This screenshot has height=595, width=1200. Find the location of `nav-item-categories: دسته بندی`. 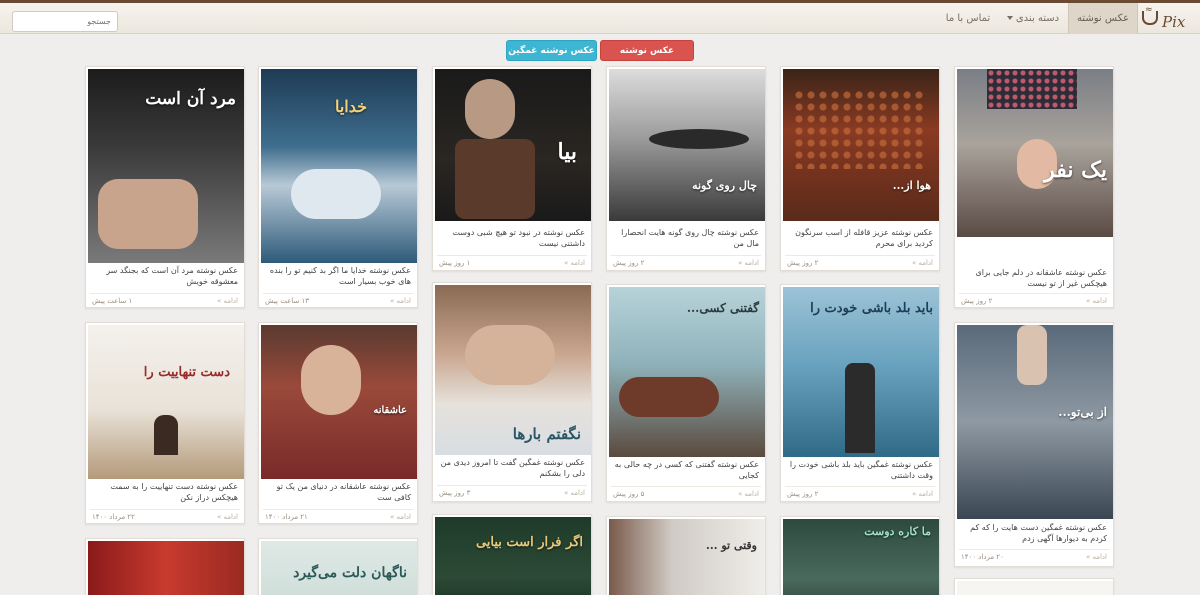

nav-item-categories: دسته بندی is located at coordinates (1033, 18).